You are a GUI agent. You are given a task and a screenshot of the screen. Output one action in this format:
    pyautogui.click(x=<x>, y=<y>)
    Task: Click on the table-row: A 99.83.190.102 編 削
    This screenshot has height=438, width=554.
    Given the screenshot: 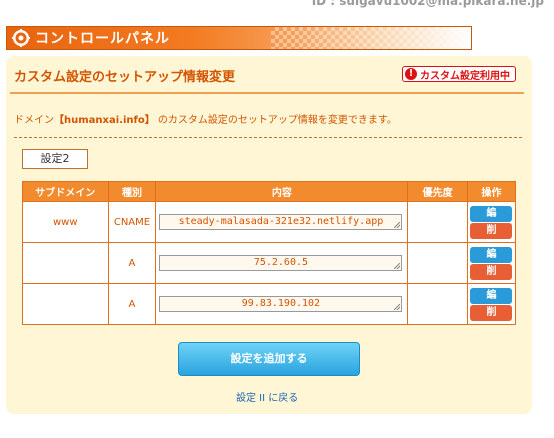 What is the action you would take?
    pyautogui.click(x=269, y=304)
    